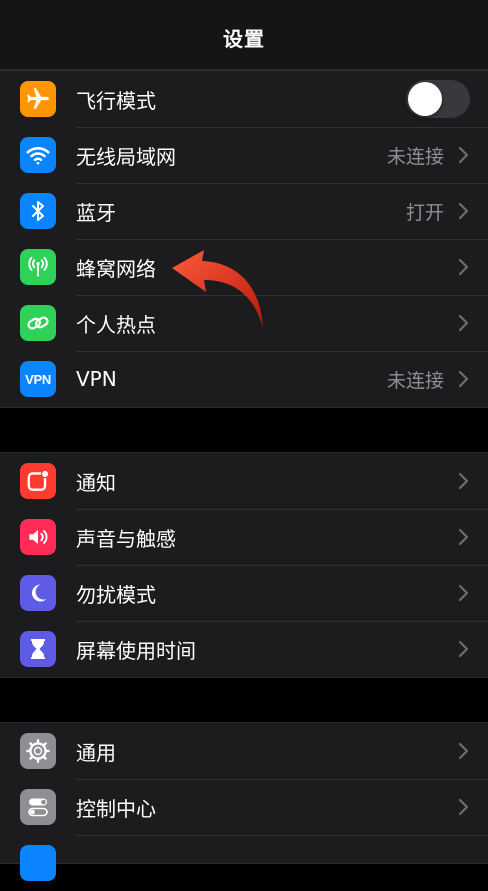  Describe the element at coordinates (217, 289) in the screenshot. I see `red-curved-arrow-icon` at that location.